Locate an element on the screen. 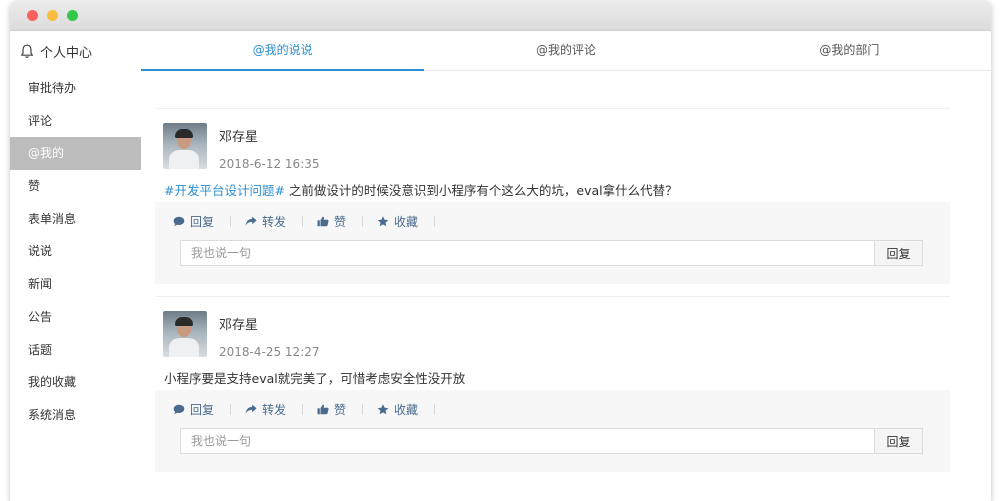 The width and height of the screenshot is (1003, 501). sidebar-item-announcements: 公告 is located at coordinates (75, 317).